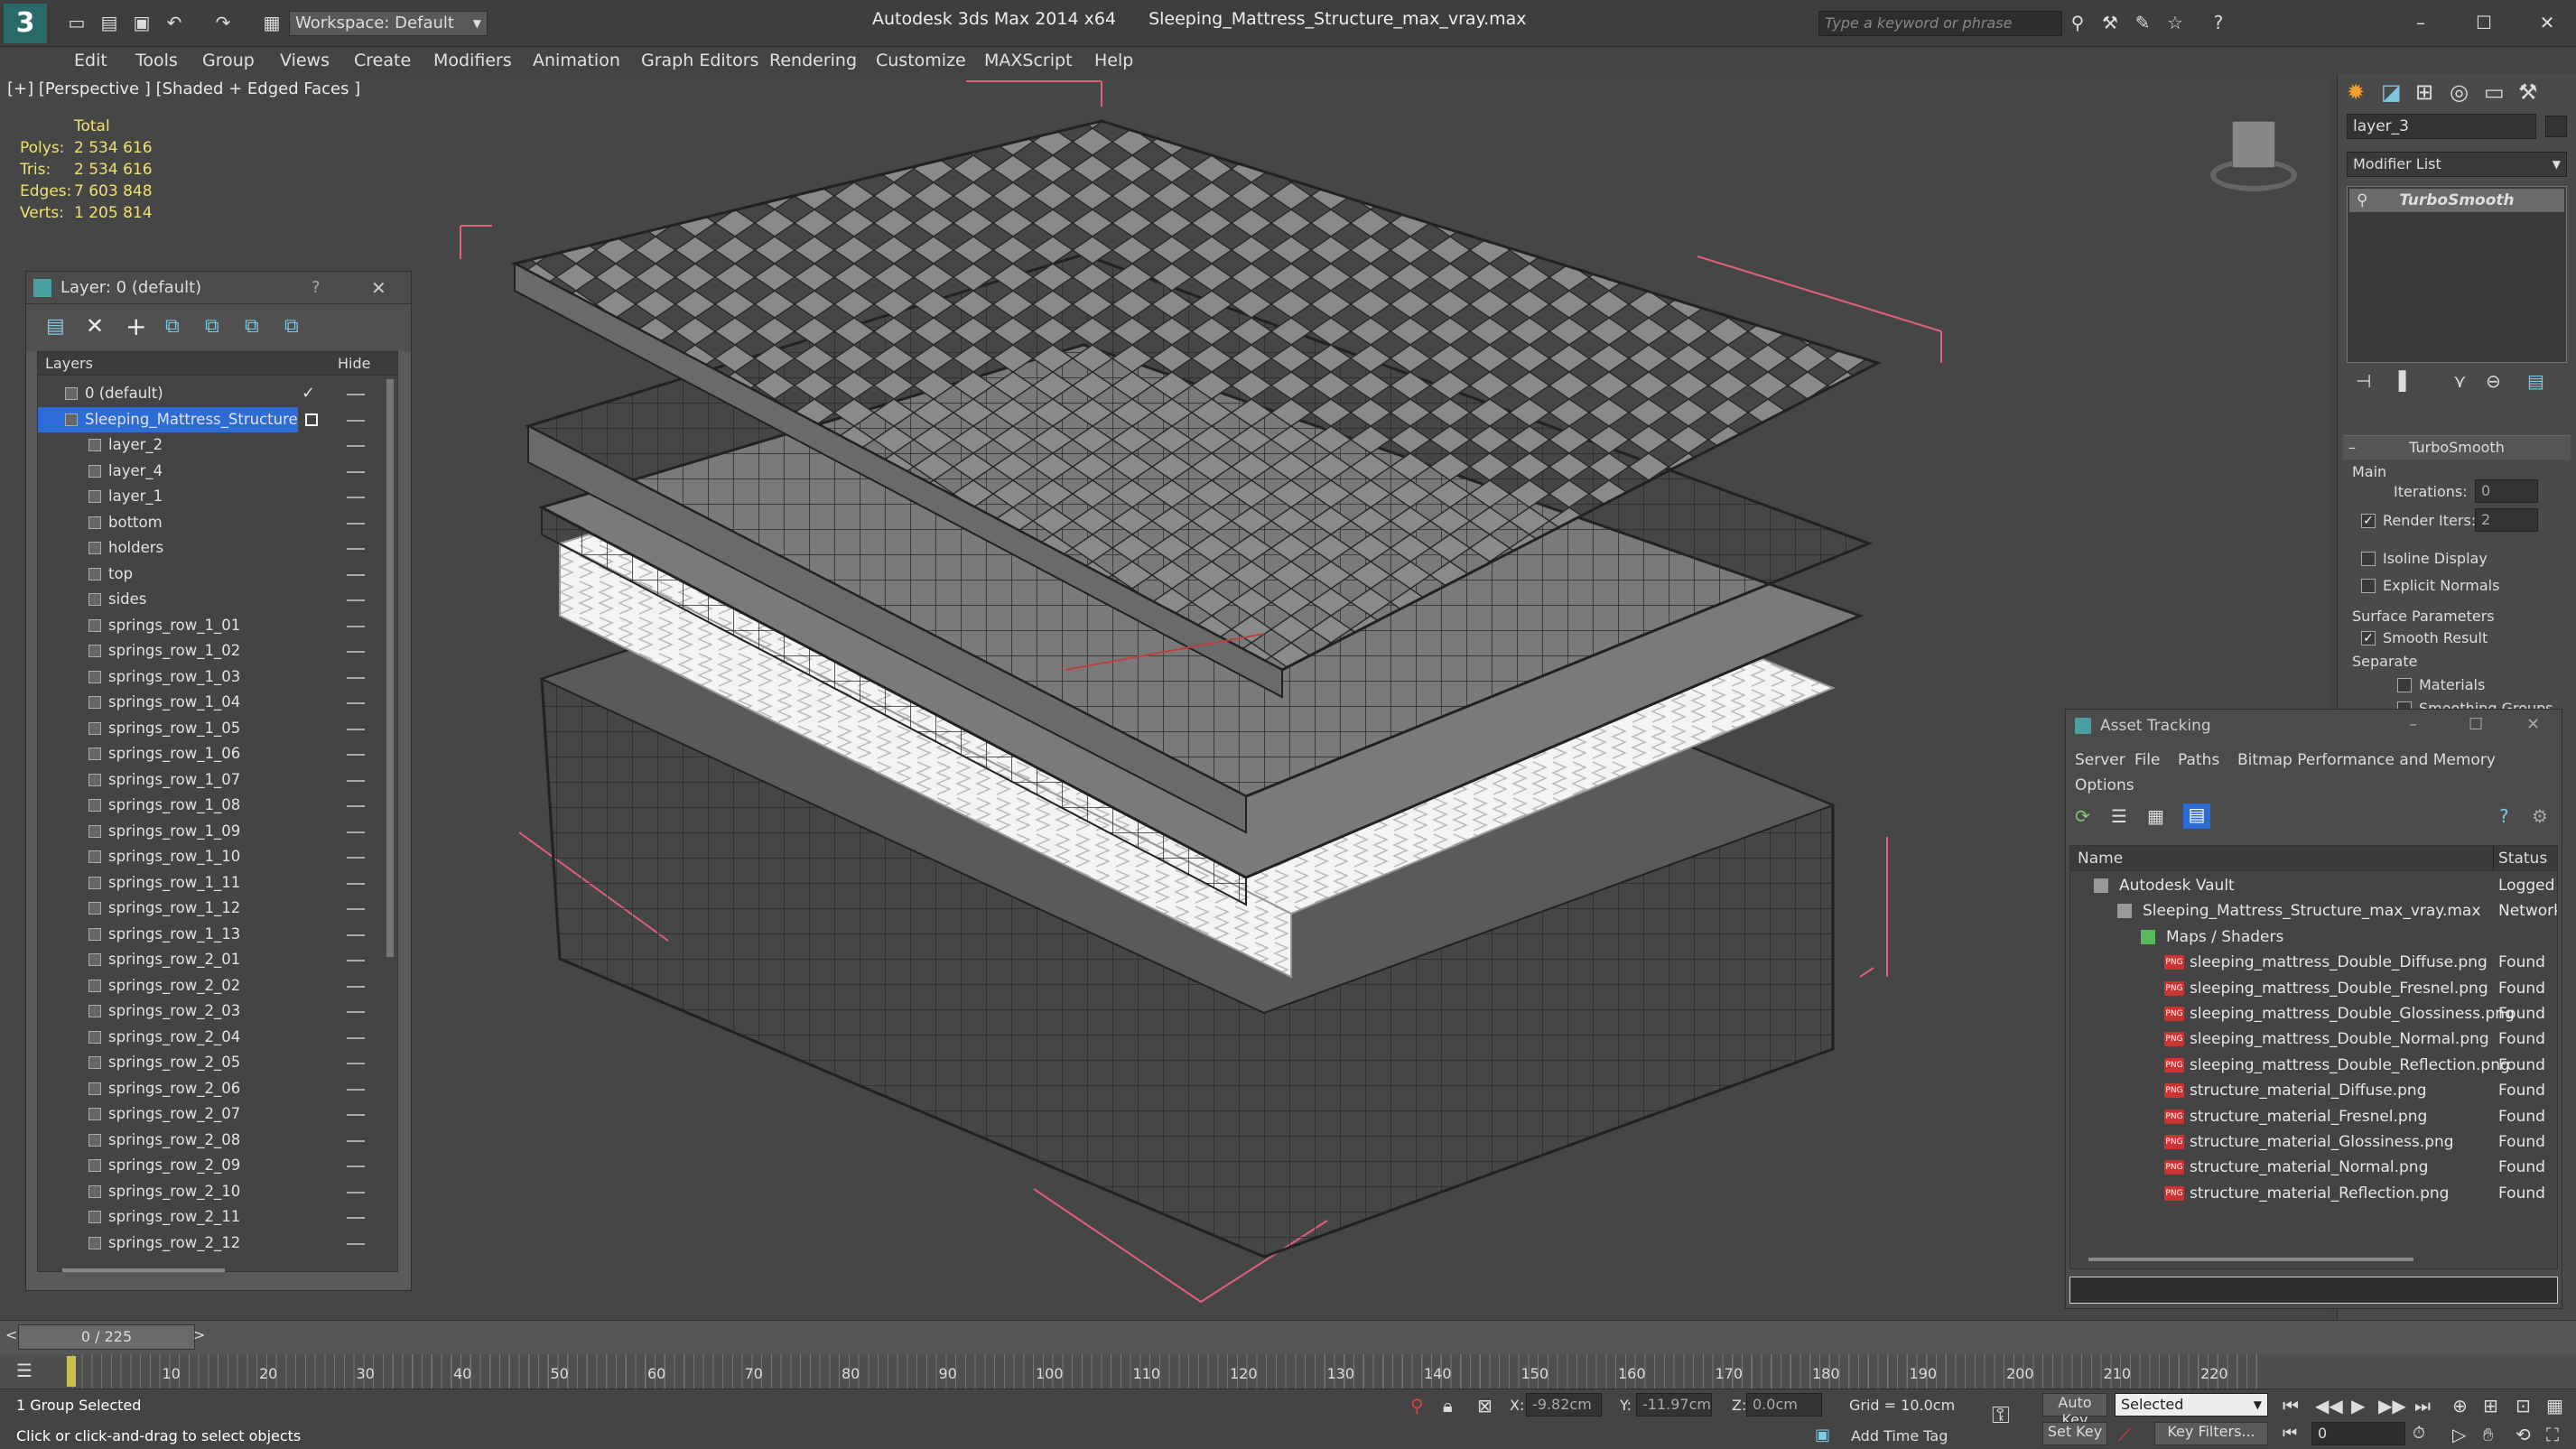 The image size is (2576, 1449). I want to click on layer-row: layer_2, so click(217, 445).